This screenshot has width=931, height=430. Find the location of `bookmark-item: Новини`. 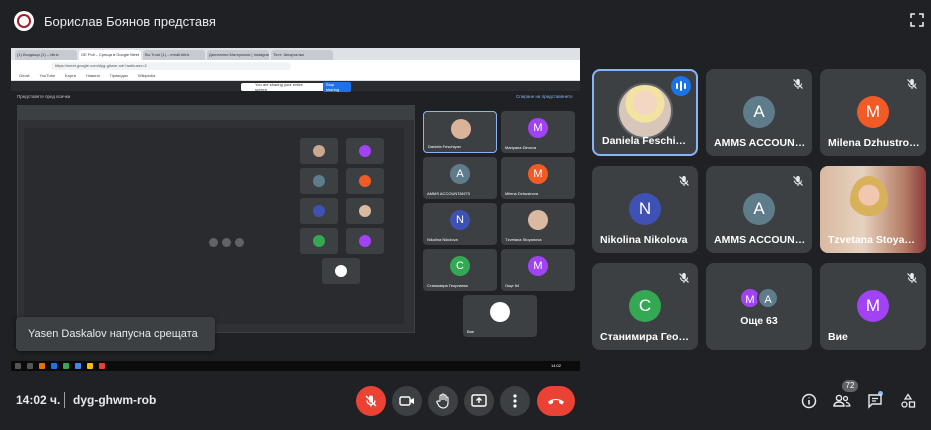

bookmark-item: Новини is located at coordinates (92, 75).